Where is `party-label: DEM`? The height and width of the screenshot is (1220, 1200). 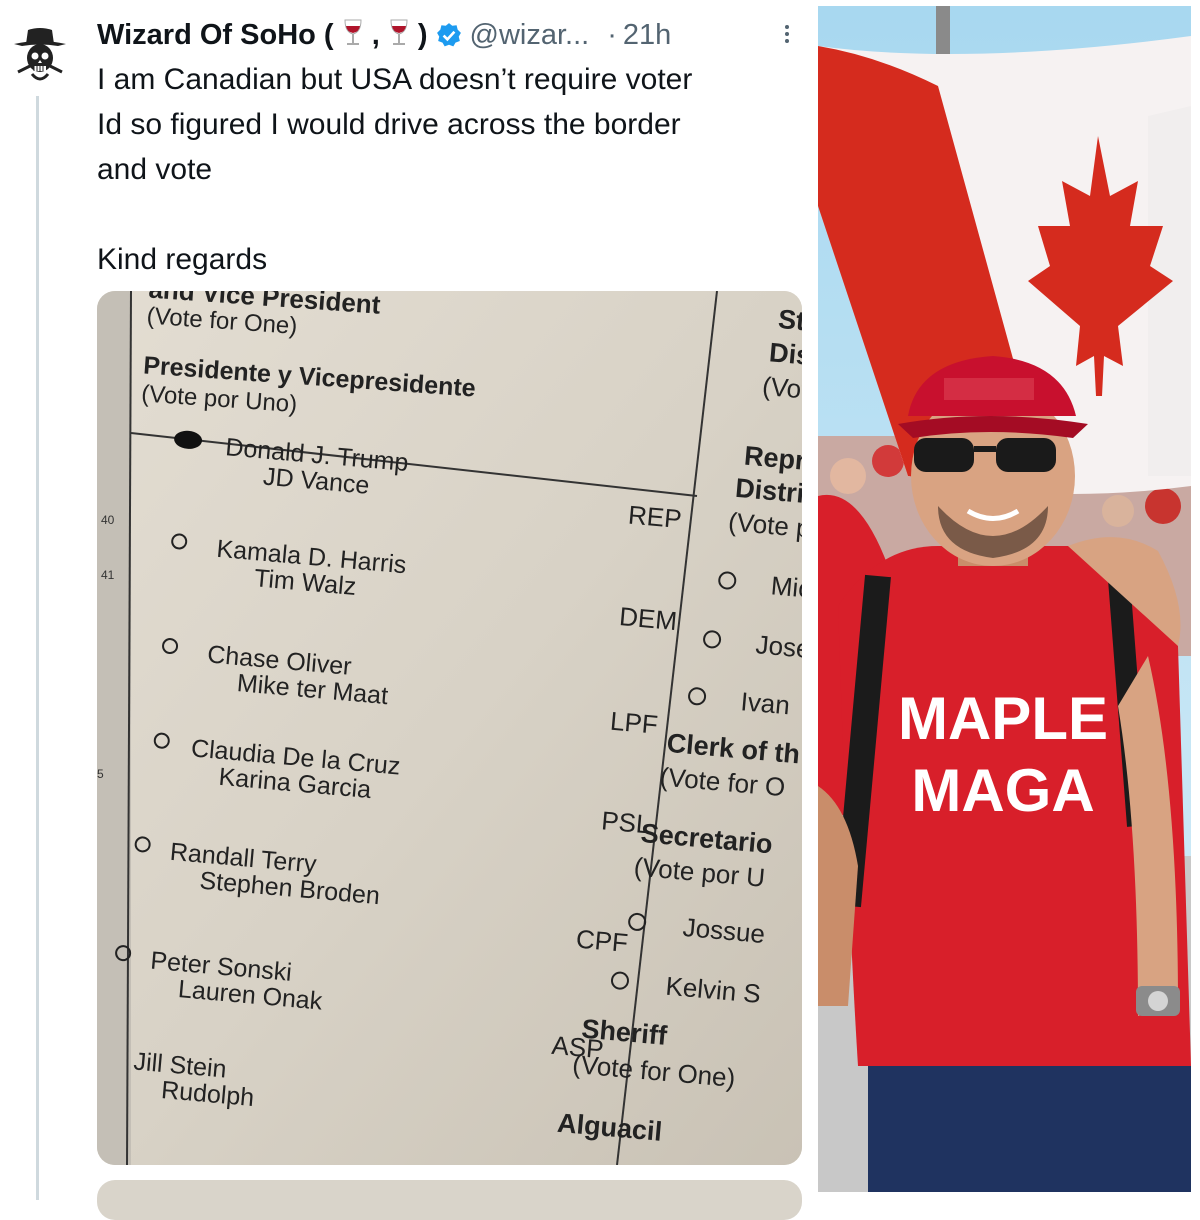 party-label: DEM is located at coordinates (648, 618).